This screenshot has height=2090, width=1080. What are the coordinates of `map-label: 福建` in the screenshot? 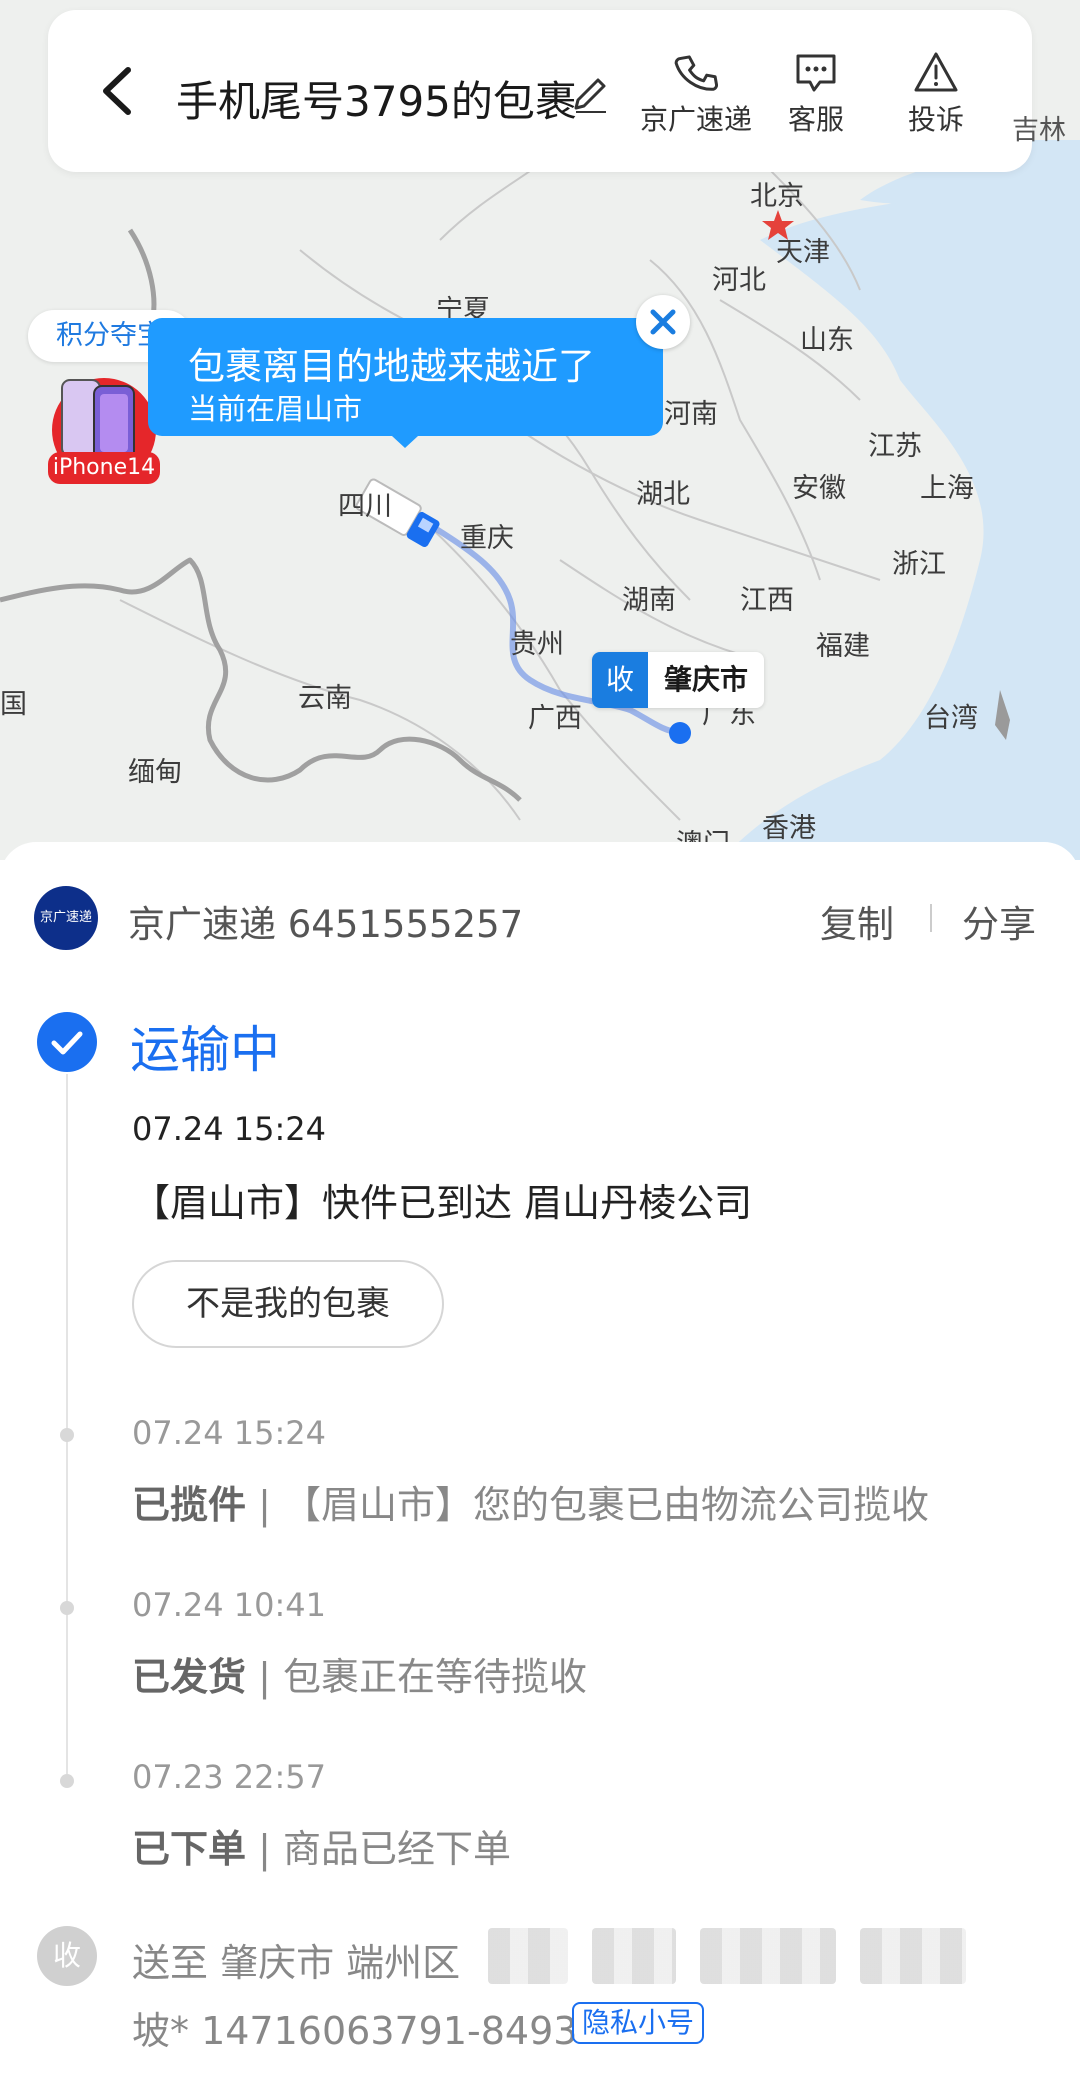 It's located at (843, 646).